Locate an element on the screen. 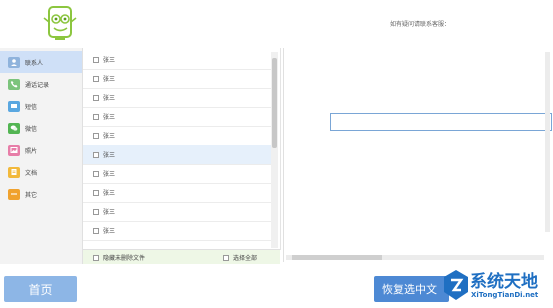  app-logo is located at coordinates (60, 23).